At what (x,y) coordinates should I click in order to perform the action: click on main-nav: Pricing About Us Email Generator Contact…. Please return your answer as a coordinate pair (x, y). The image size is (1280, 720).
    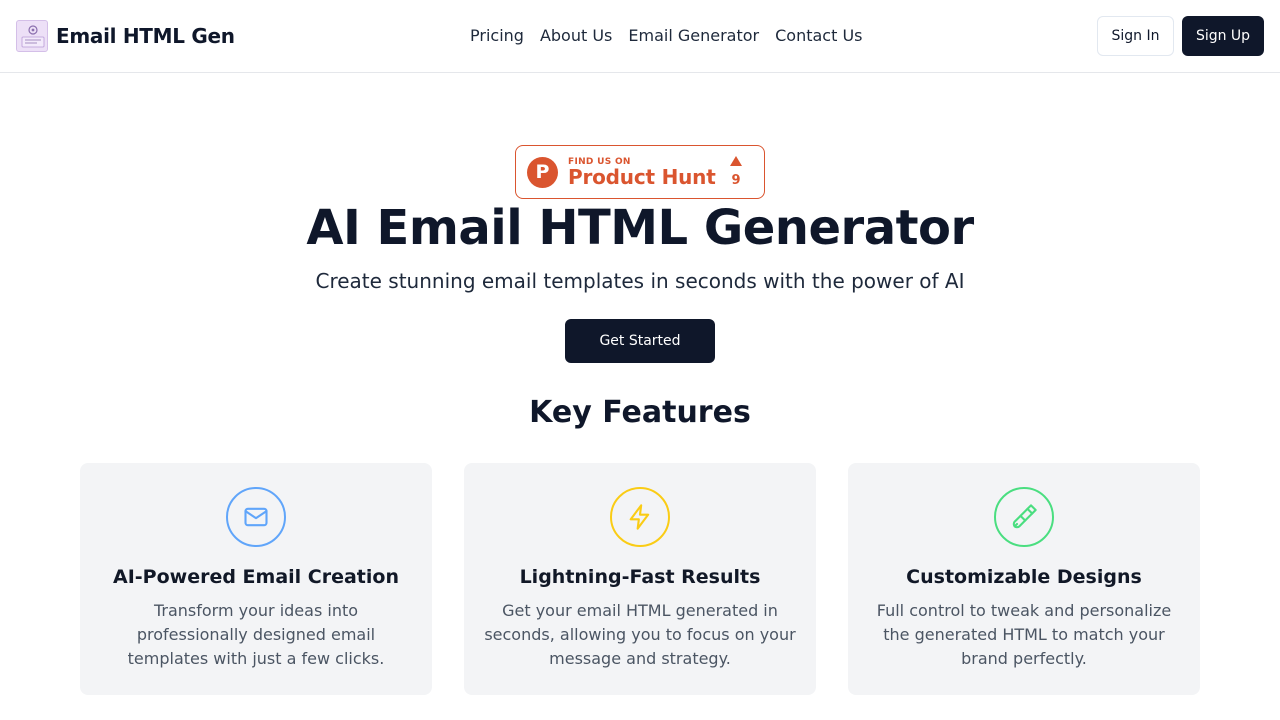
    Looking at the image, I should click on (666, 36).